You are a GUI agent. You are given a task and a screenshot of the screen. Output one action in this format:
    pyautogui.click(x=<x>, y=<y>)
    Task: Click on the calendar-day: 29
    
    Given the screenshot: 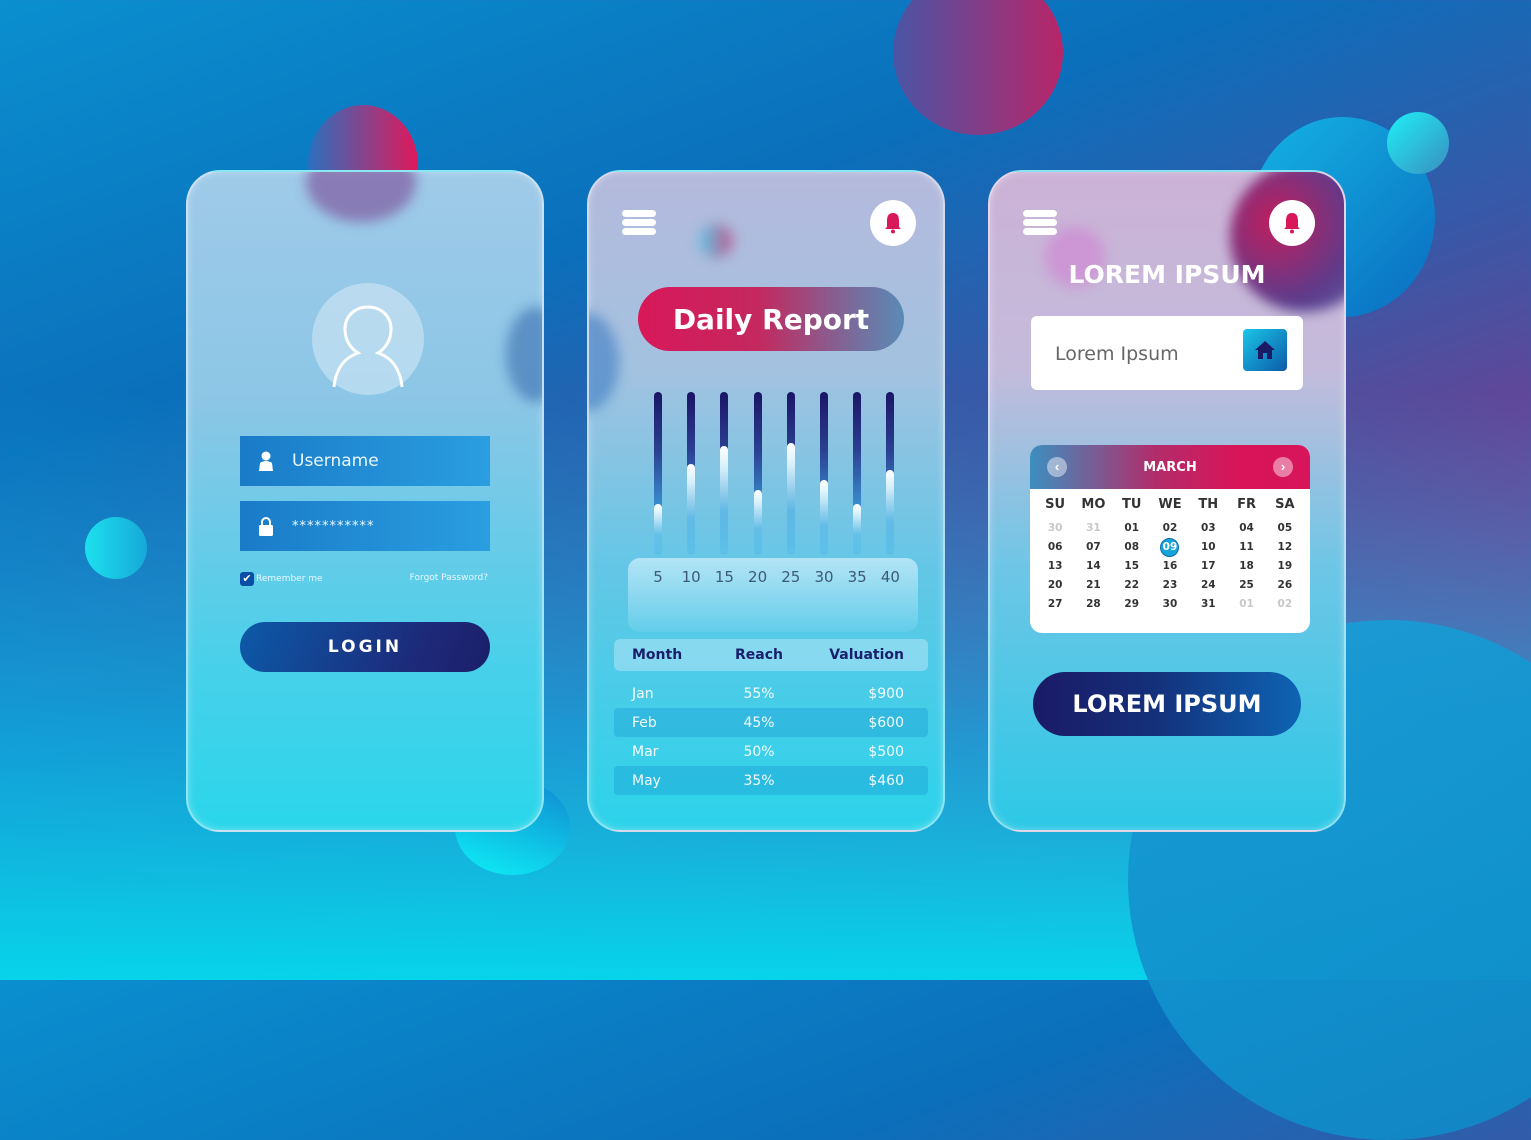 What is the action you would take?
    pyautogui.click(x=1132, y=604)
    